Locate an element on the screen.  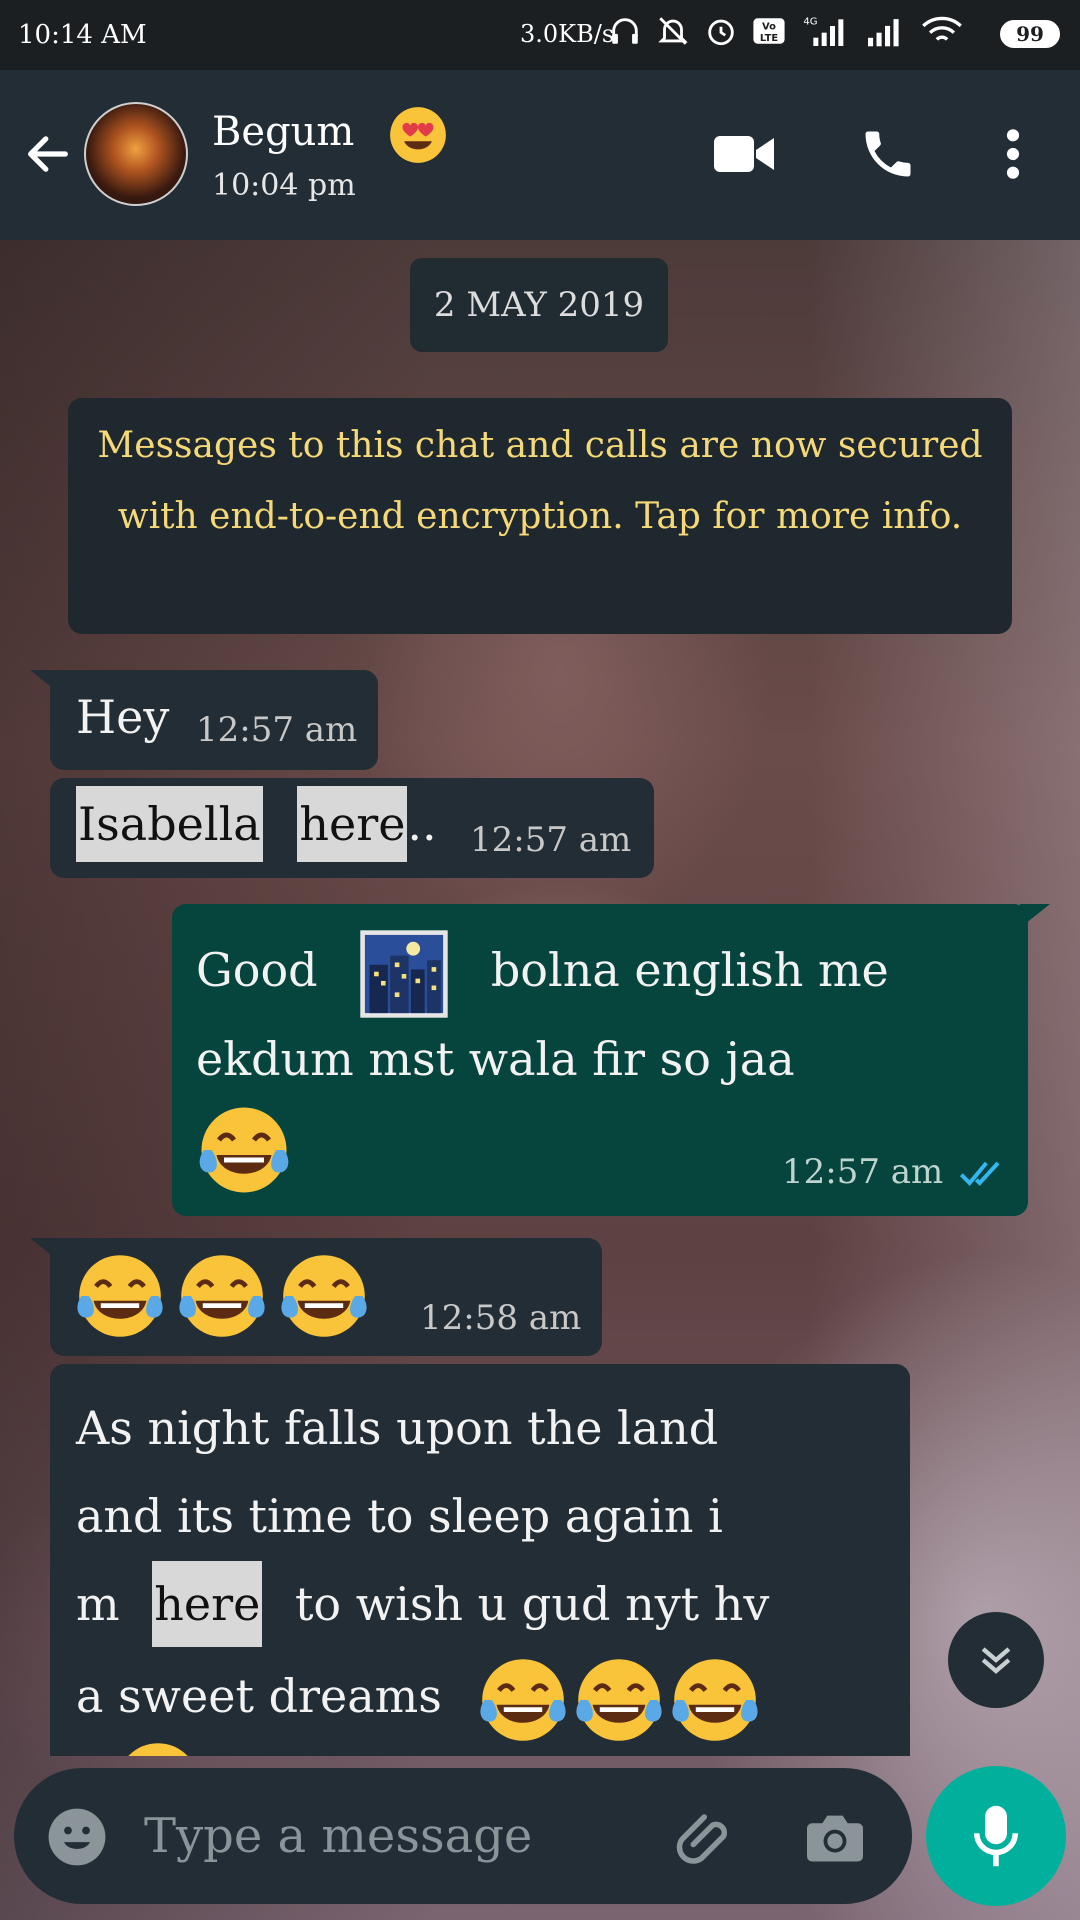
message-line: Good bolna english me is located at coordinates (542, 971).